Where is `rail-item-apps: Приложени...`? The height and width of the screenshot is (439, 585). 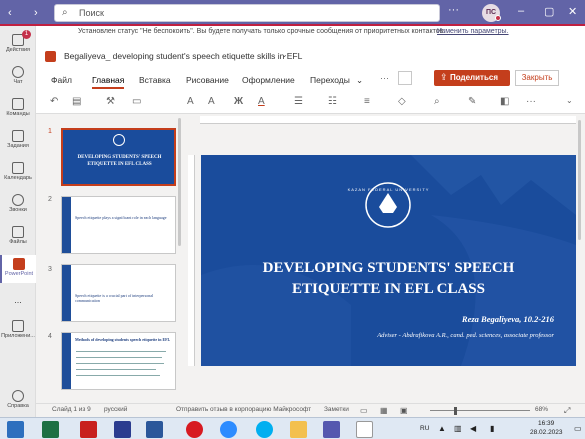
rail-item-apps: Приложени... is located at coordinates (18, 329).